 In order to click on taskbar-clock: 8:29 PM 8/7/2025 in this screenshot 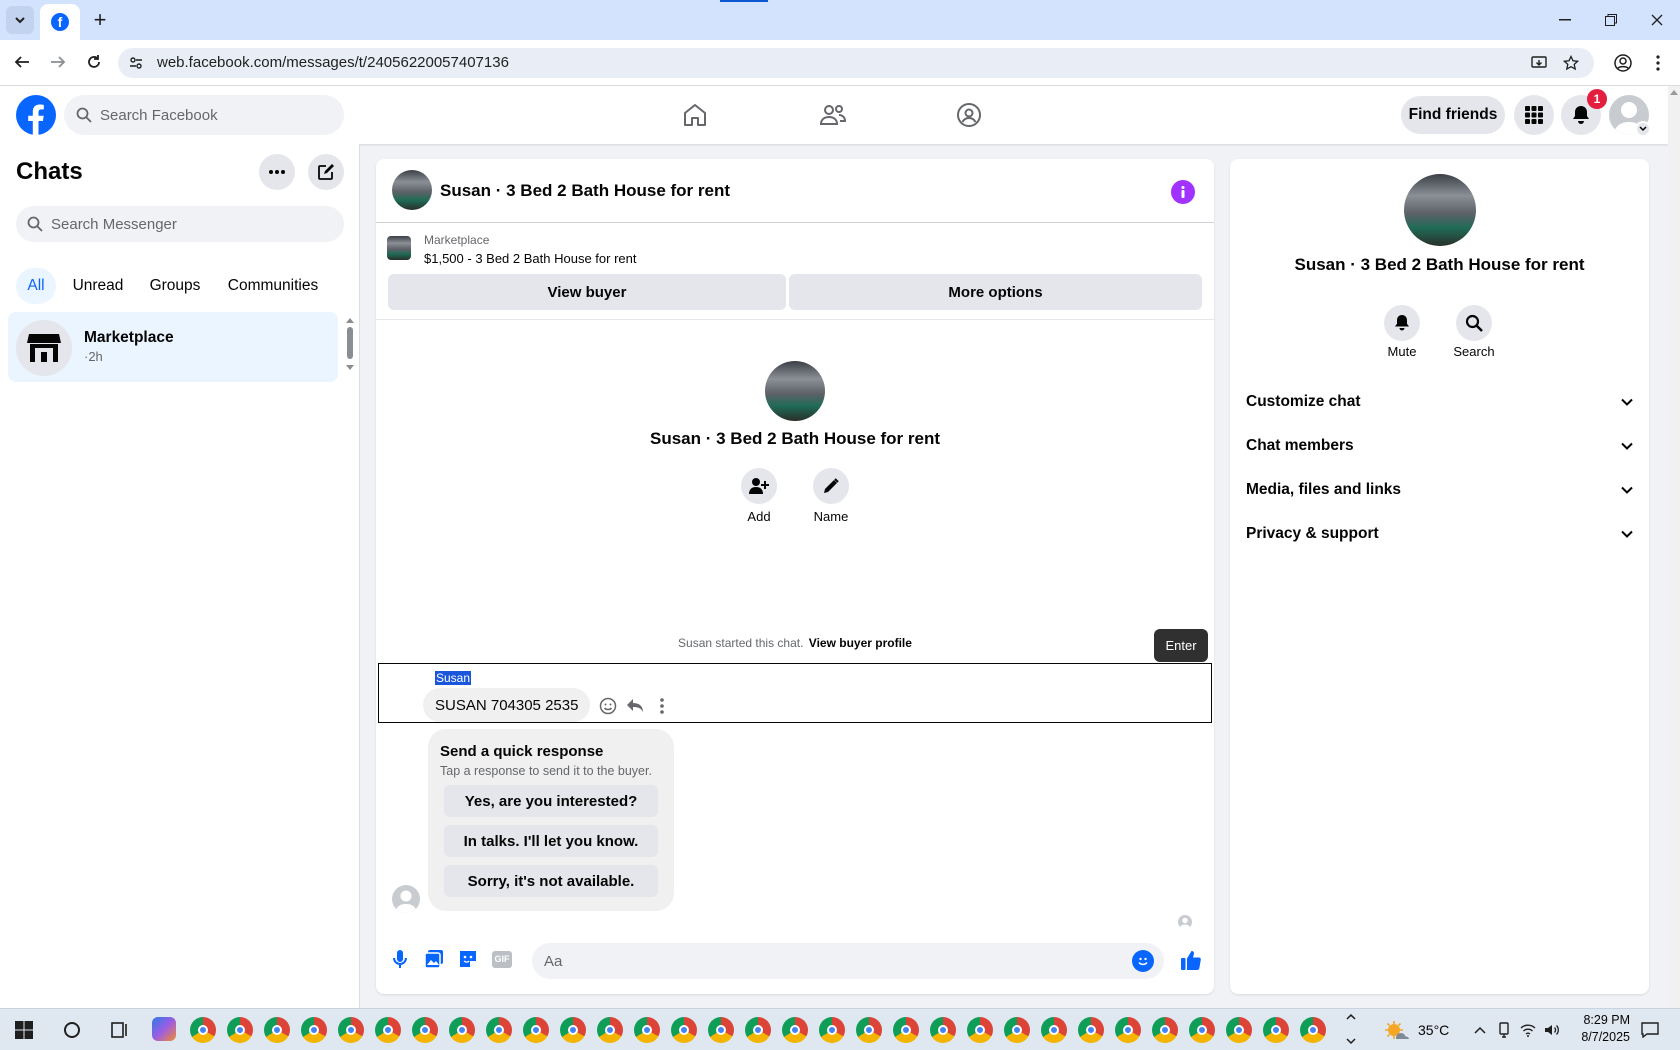, I will do `click(1601, 1028)`.